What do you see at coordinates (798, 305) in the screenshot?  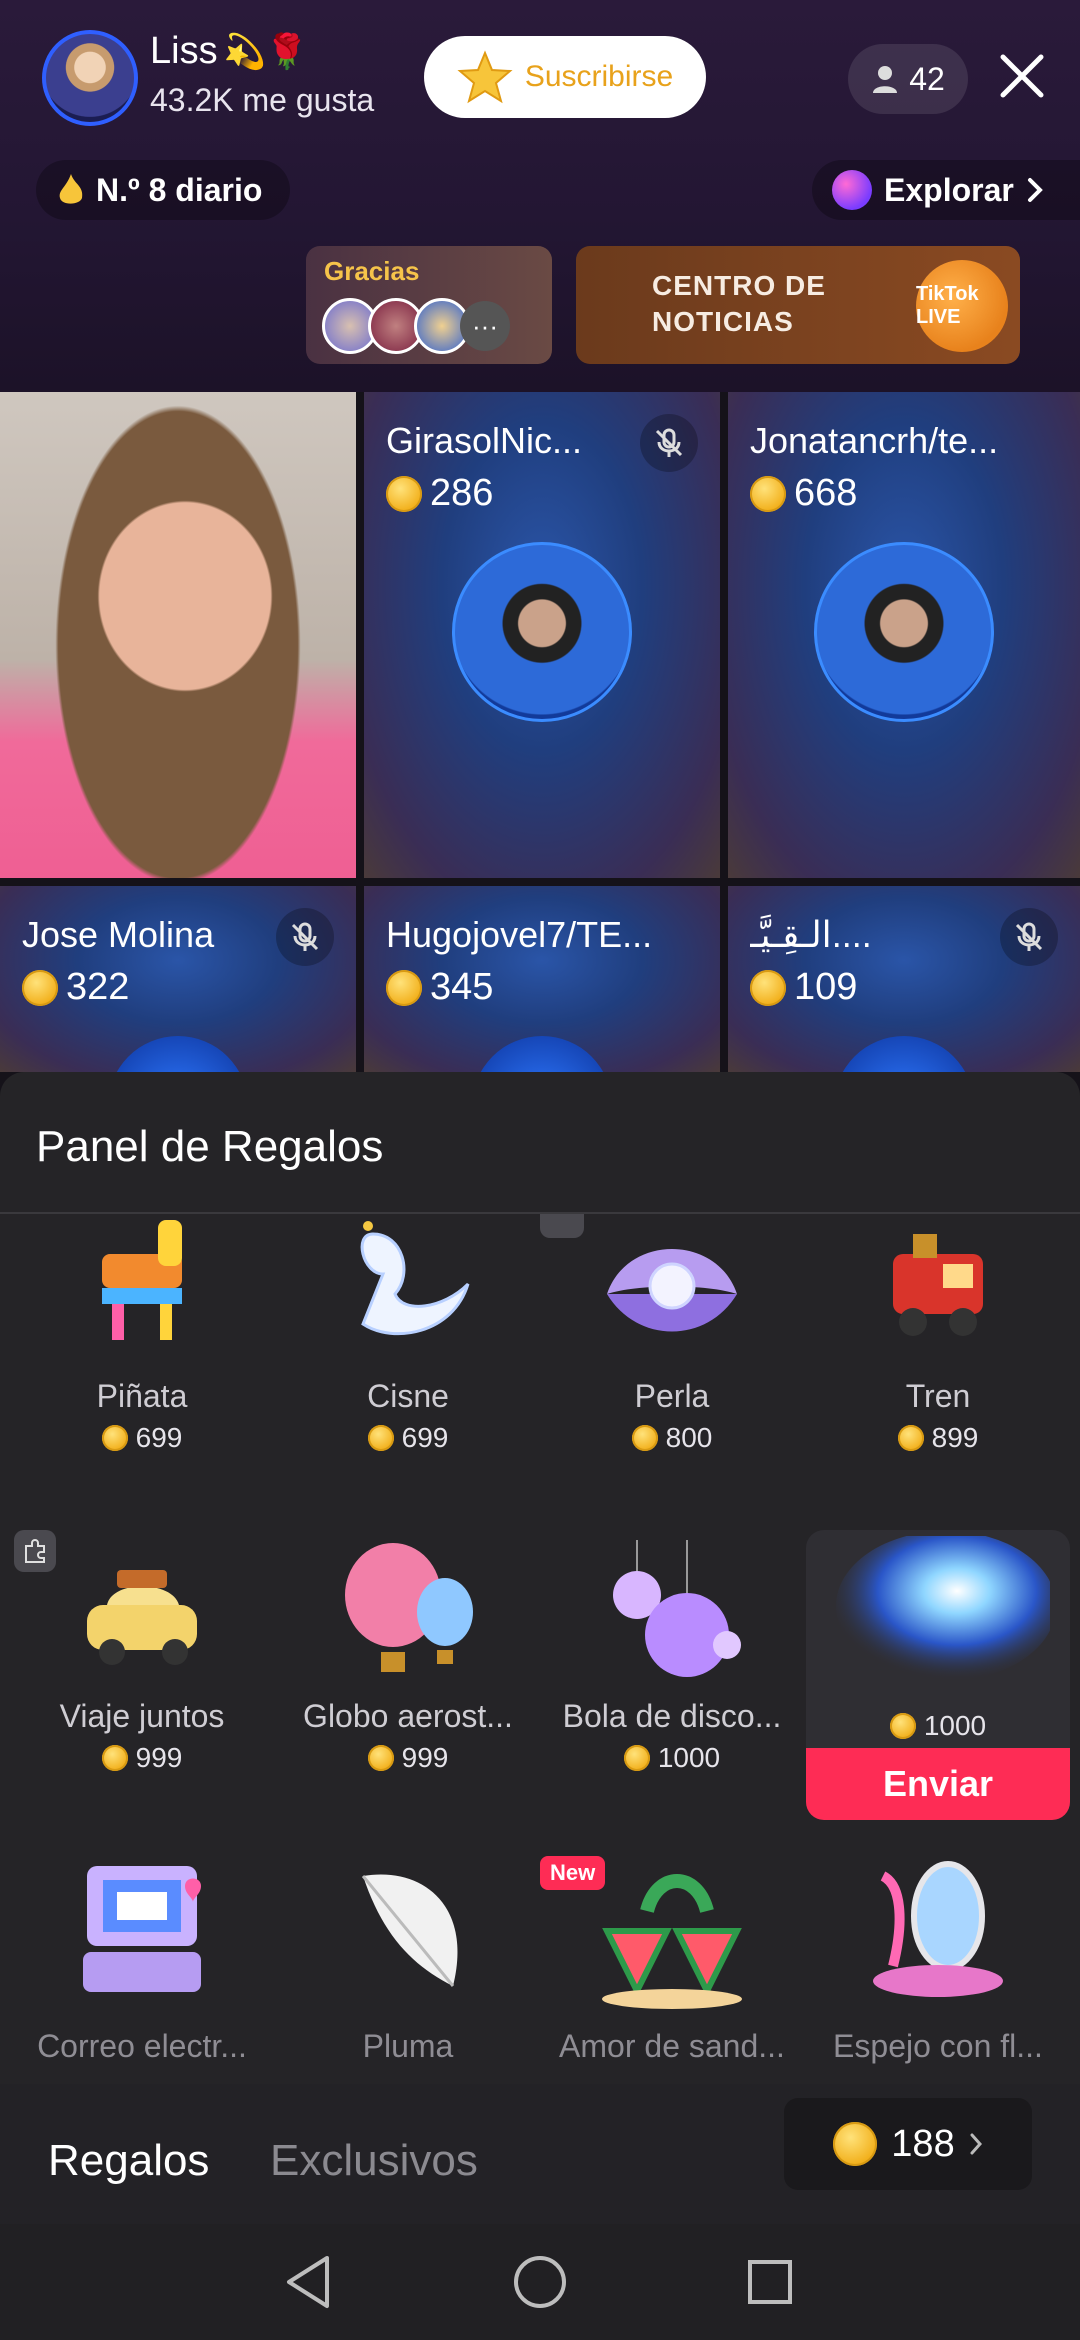 I see `news-center-banner: CENTRO DE NOTICIAS TikTok LIVE` at bounding box center [798, 305].